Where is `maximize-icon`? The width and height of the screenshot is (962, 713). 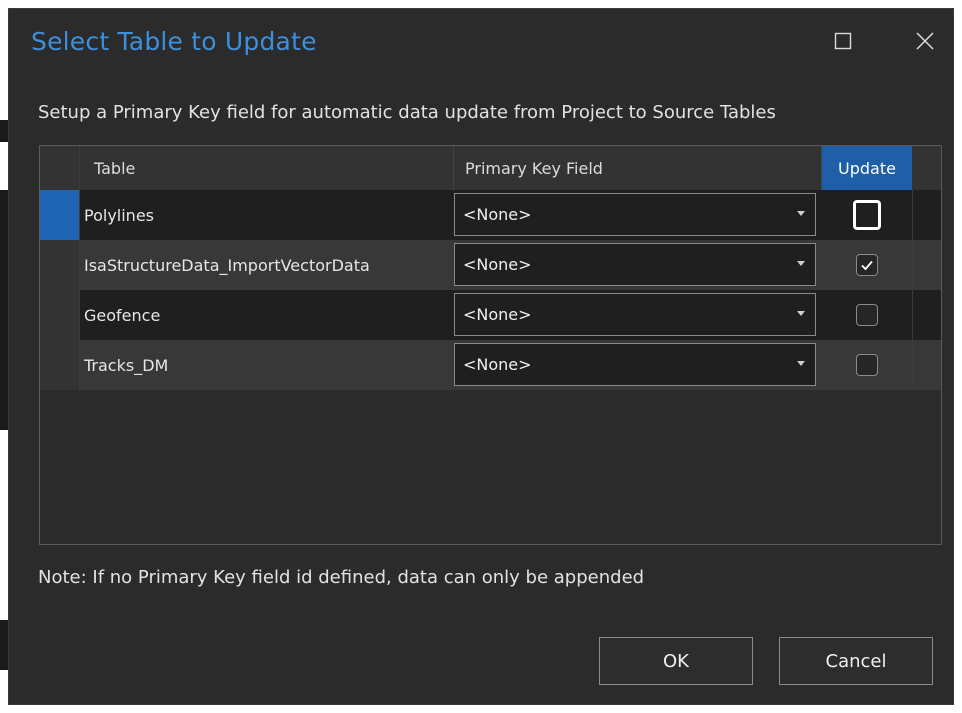
maximize-icon is located at coordinates (843, 41).